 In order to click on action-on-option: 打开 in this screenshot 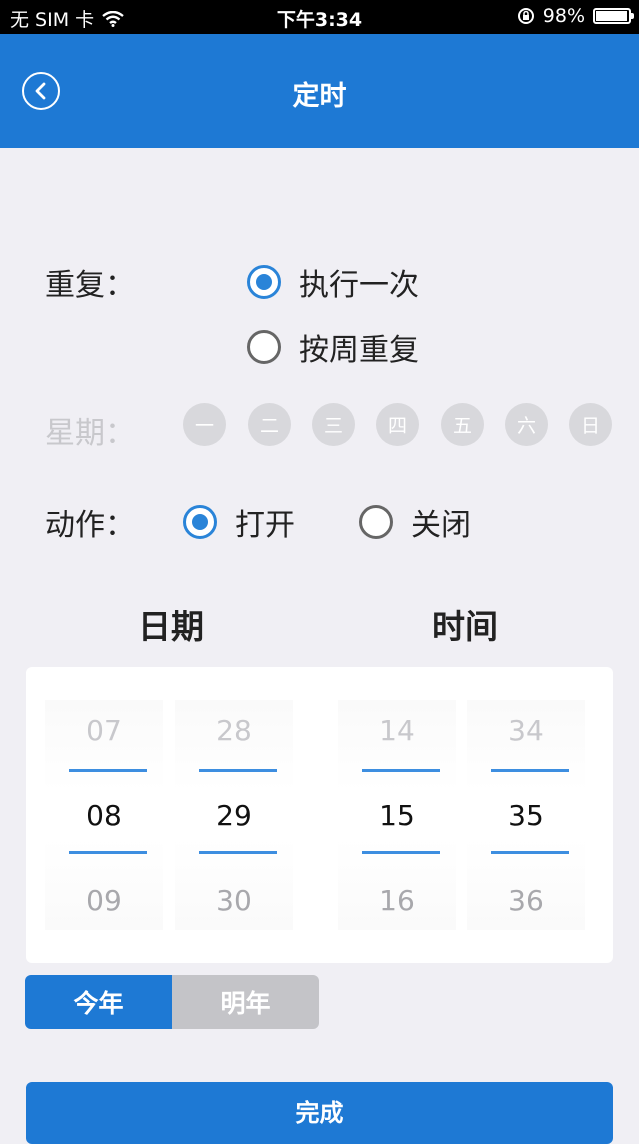, I will do `click(239, 522)`.